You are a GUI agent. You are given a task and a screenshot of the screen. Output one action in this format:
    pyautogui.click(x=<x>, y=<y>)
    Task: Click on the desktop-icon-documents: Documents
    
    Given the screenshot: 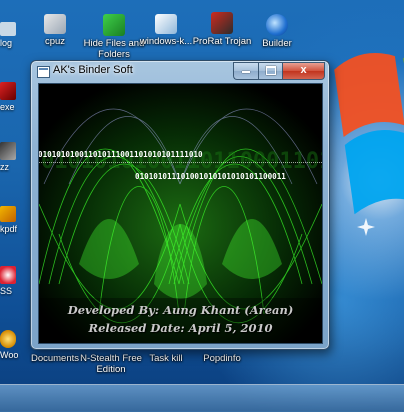 What is the action you would take?
    pyautogui.click(x=55, y=358)
    